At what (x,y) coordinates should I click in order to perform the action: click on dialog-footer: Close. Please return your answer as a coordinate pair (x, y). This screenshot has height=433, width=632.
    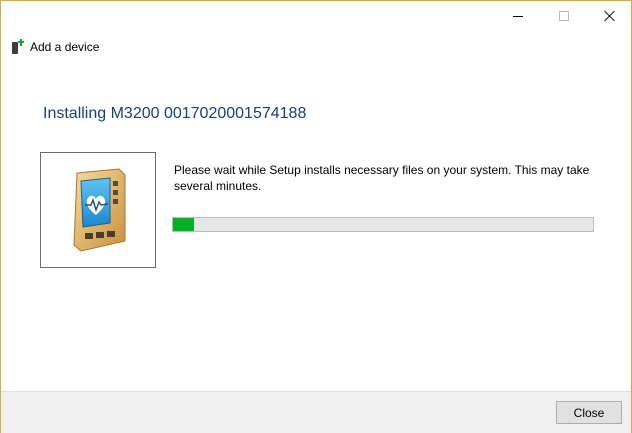
    Looking at the image, I should click on (316, 412).